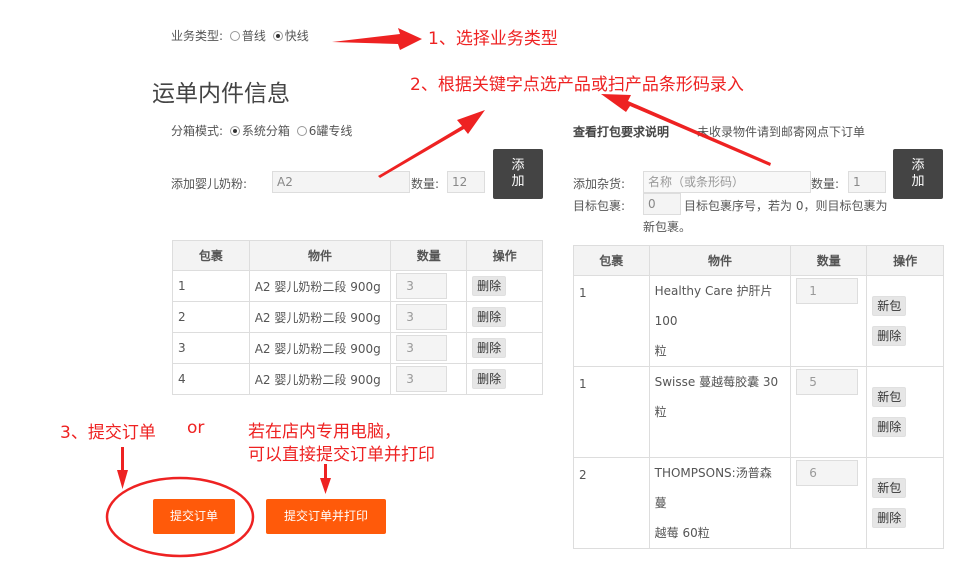 The image size is (960, 580). I want to click on arrow-step2-left, so click(431, 144).